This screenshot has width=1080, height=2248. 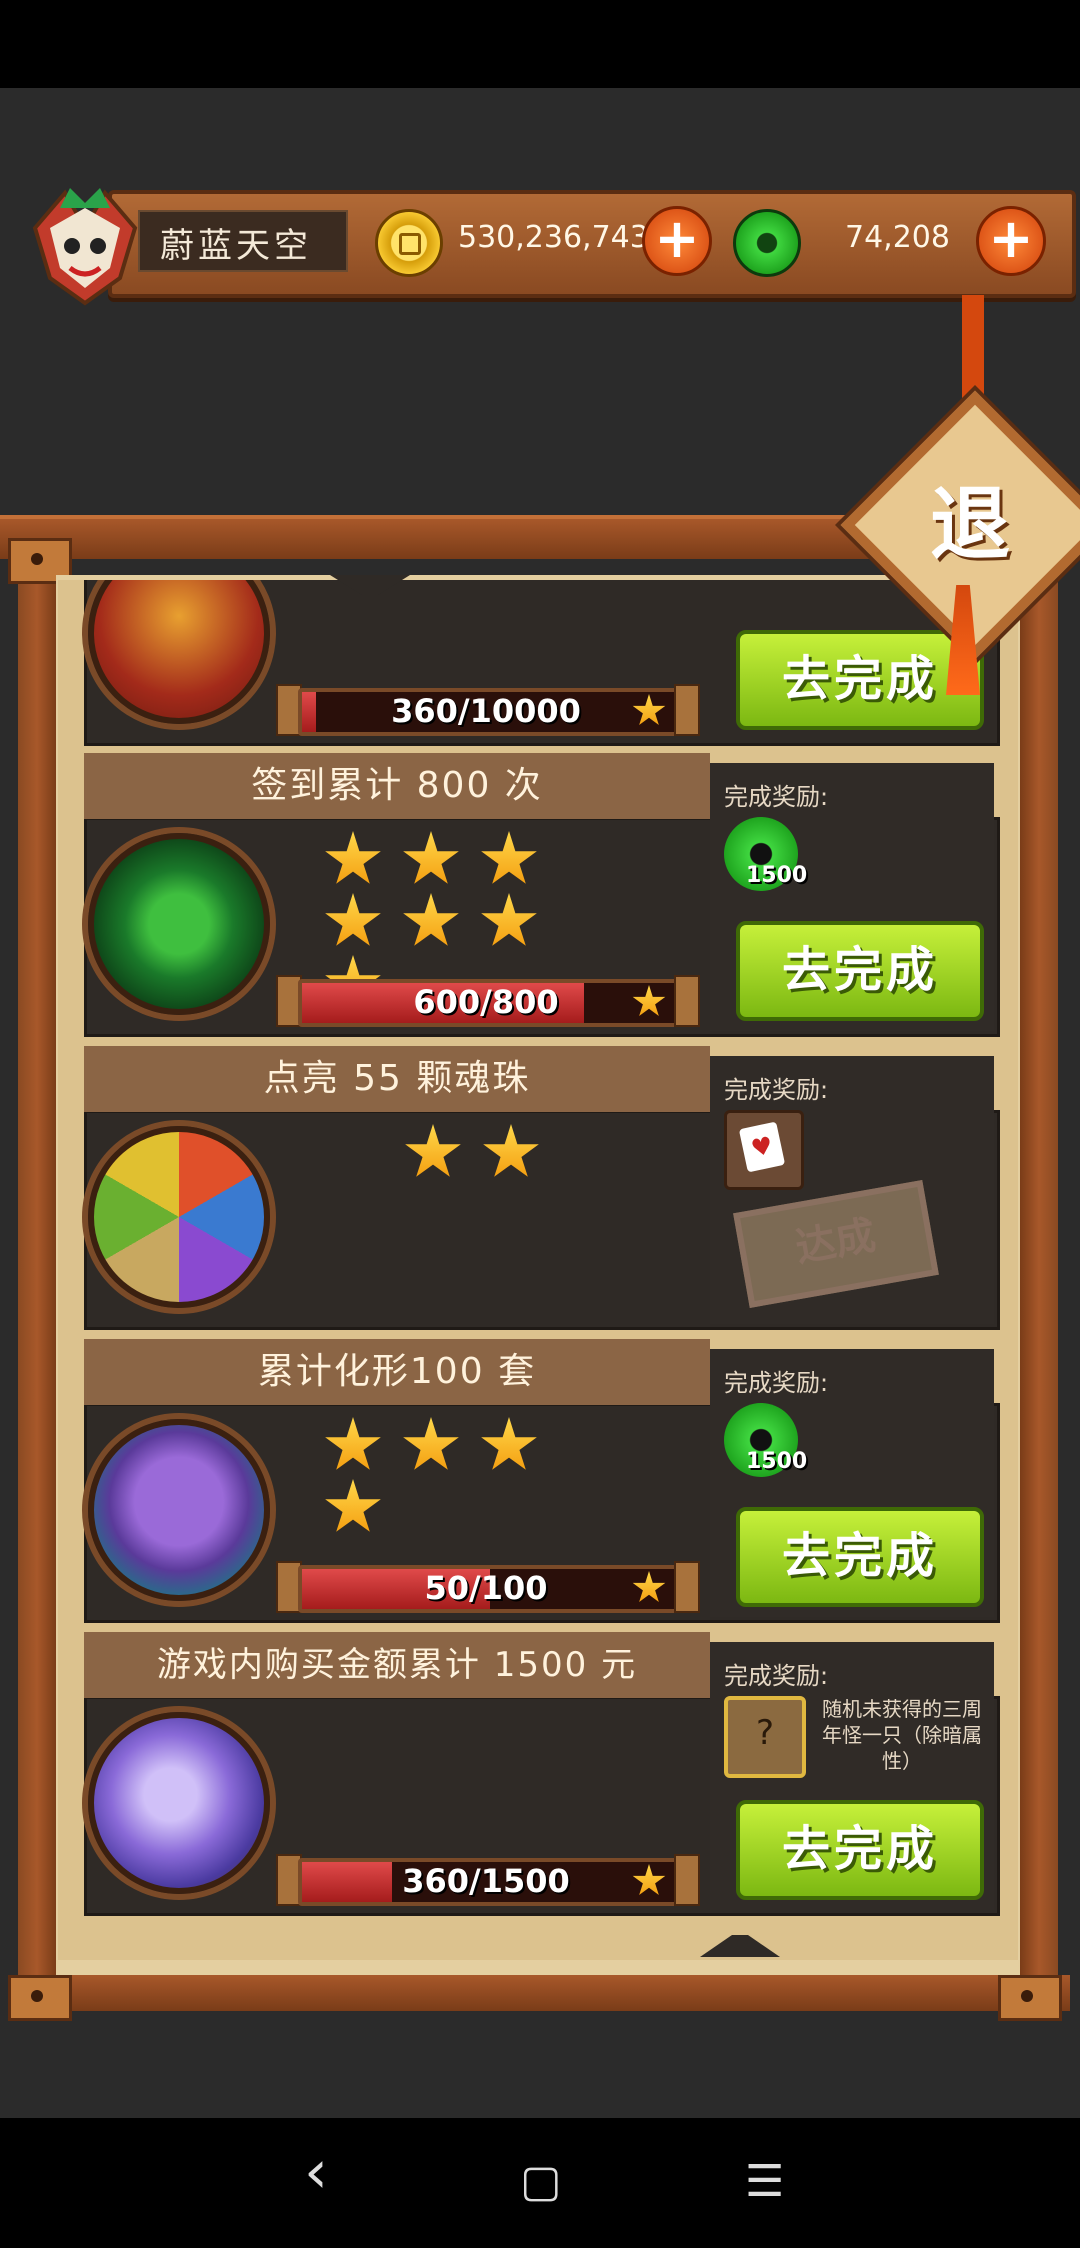 I want to click on task-card-transform: 完成奖励: 1500 累计化形100 套 50/100 去完成, so click(x=542, y=1481).